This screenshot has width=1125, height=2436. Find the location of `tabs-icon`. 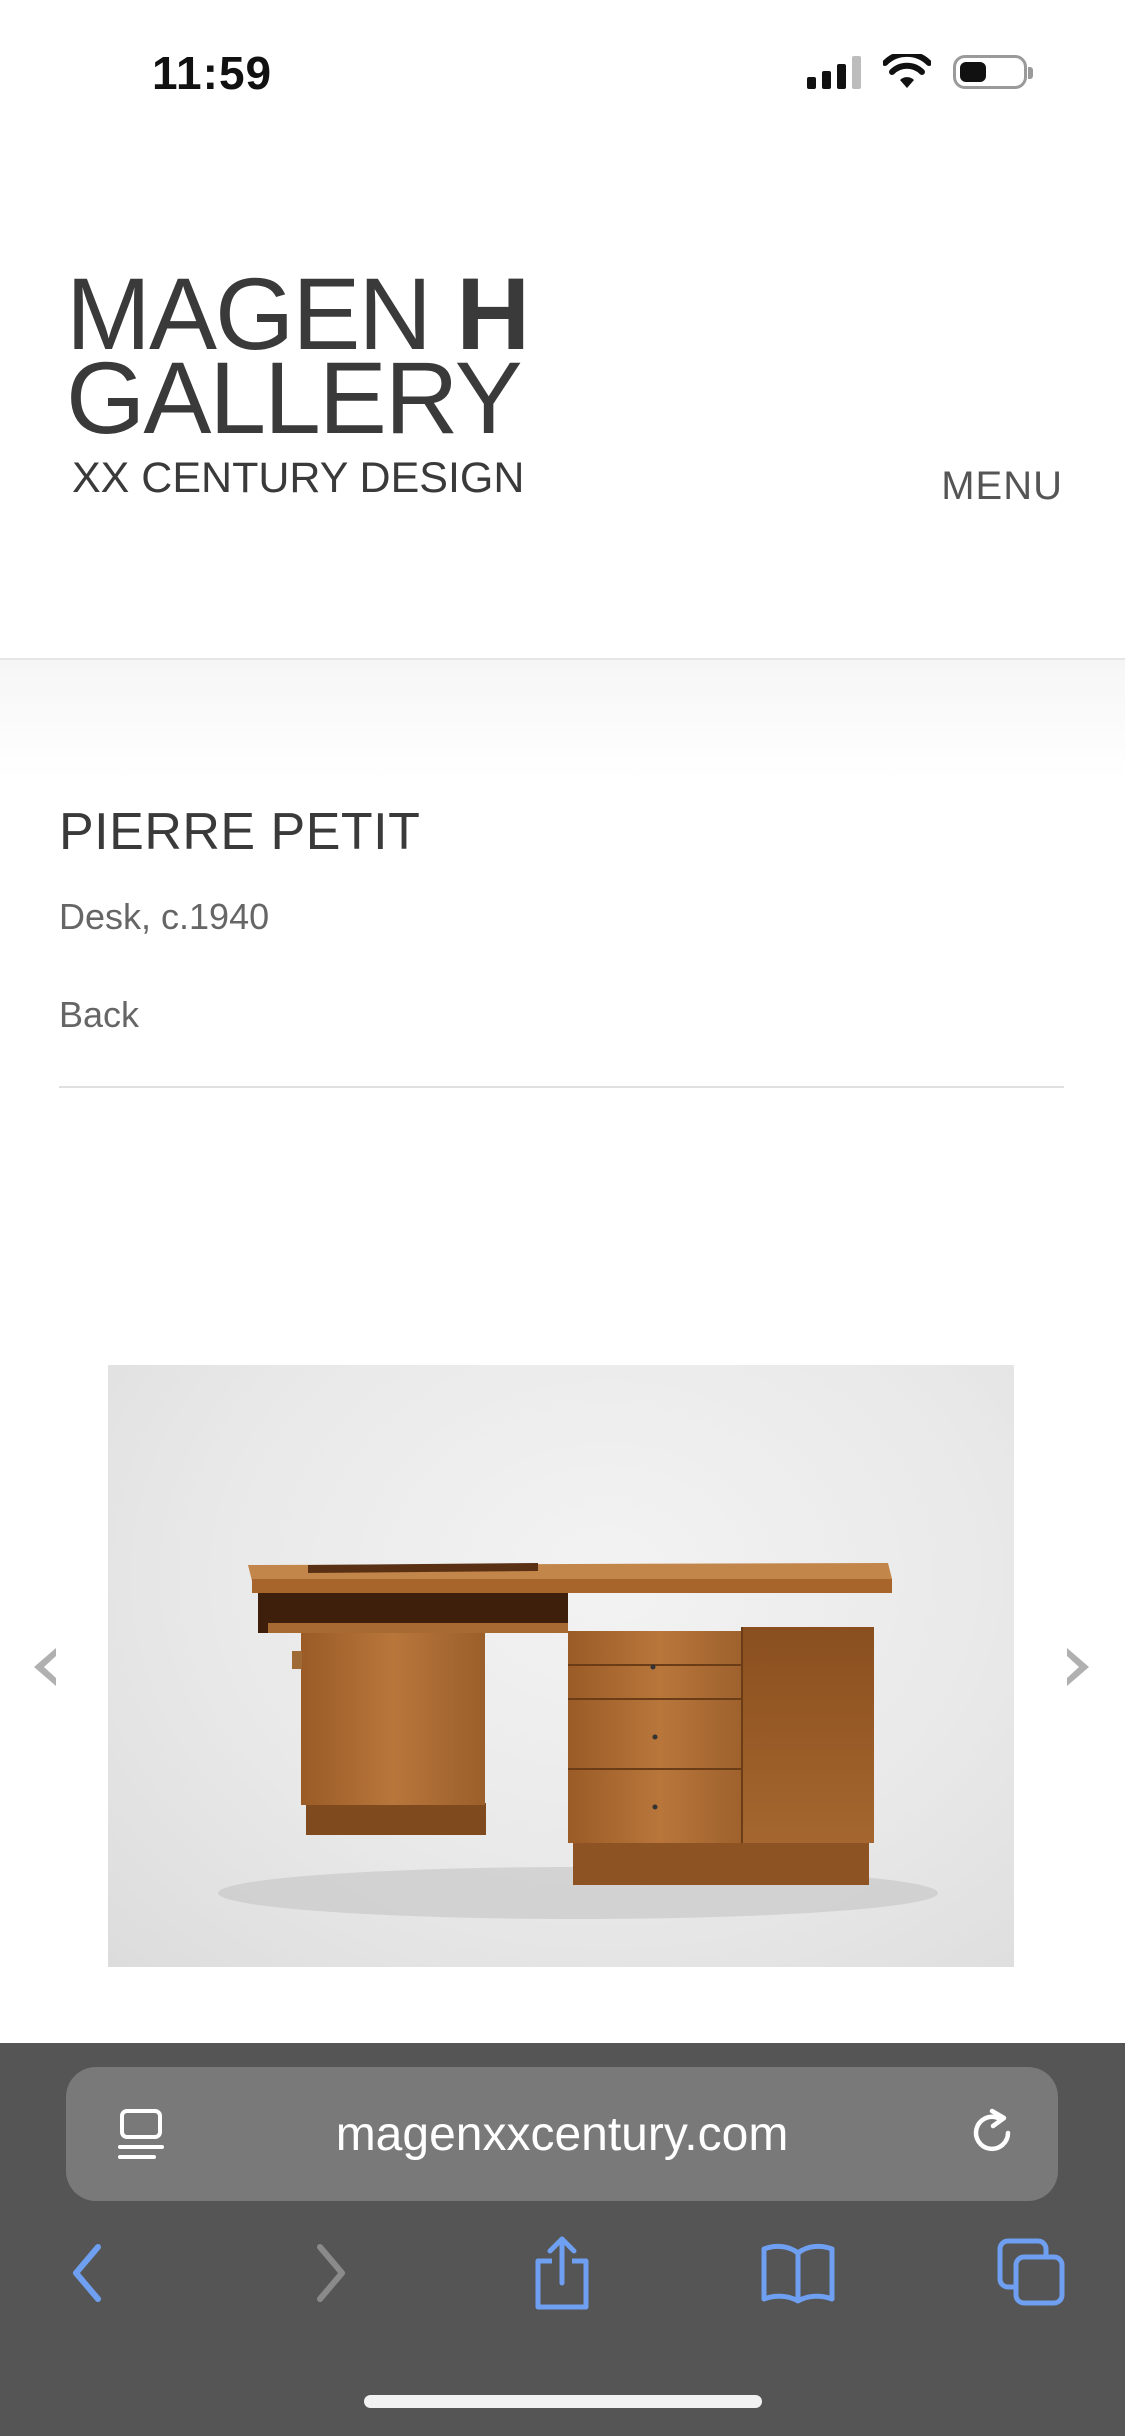

tabs-icon is located at coordinates (1031, 2272).